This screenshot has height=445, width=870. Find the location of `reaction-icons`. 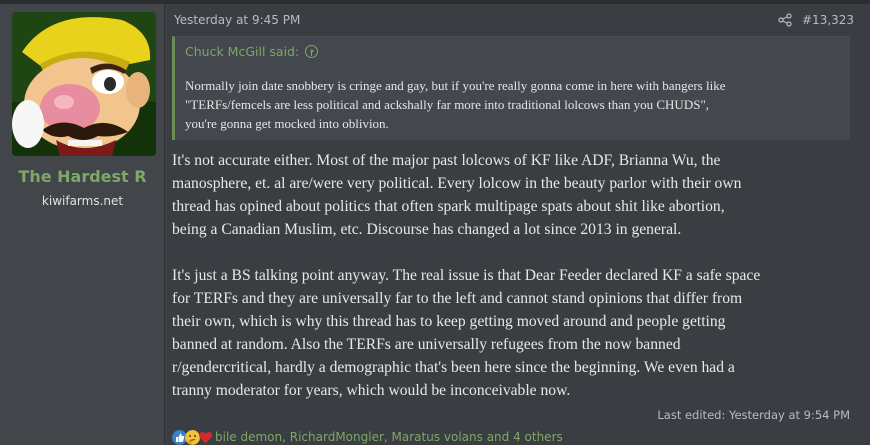

reaction-icons is located at coordinates (192, 437).